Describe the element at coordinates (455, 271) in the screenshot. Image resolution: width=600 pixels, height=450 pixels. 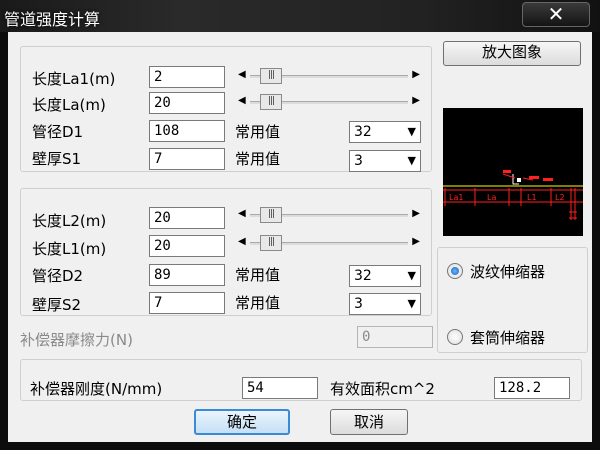
I see `bellows-radio` at that location.